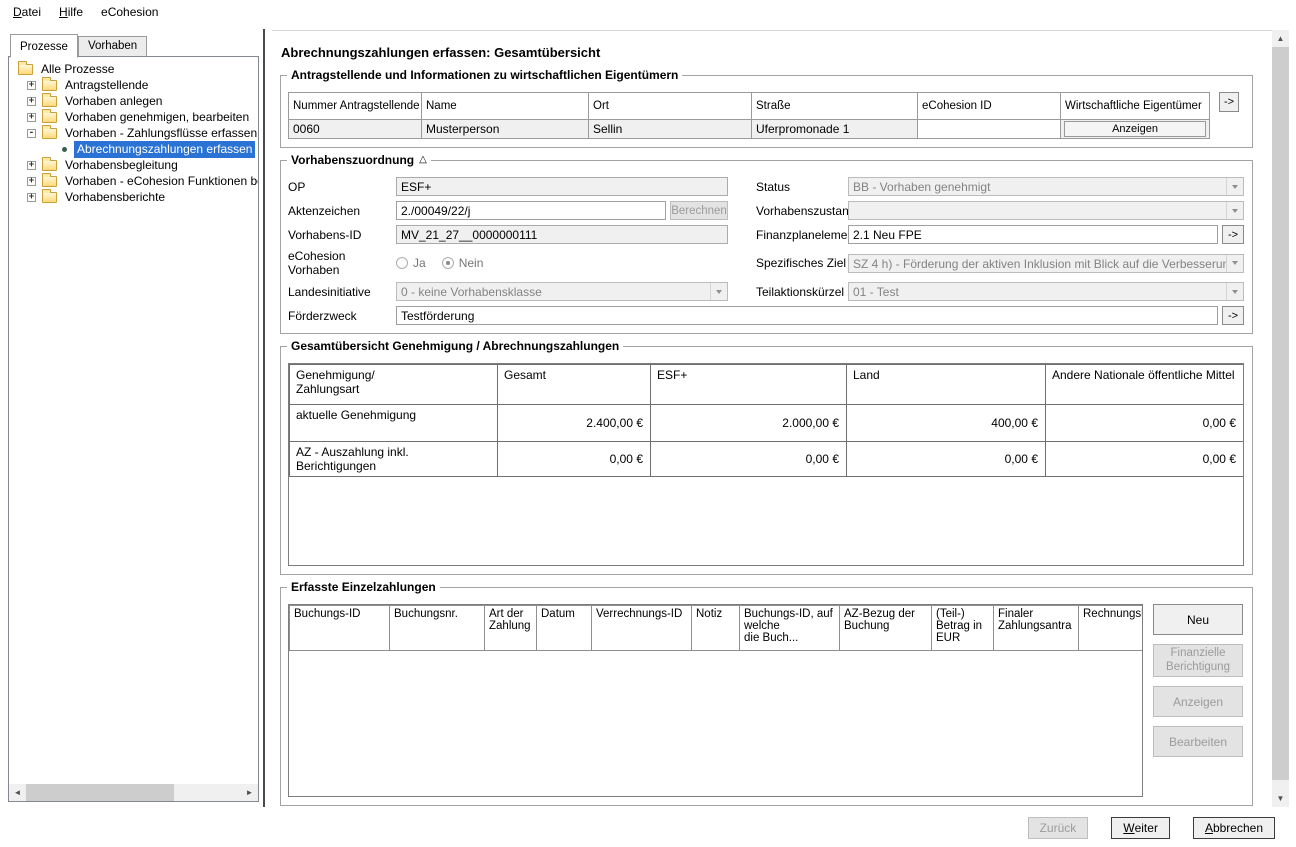 The height and width of the screenshot is (847, 1296). What do you see at coordinates (807, 234) in the screenshot?
I see `finanzplanelement-label: Finanzplanelement` at bounding box center [807, 234].